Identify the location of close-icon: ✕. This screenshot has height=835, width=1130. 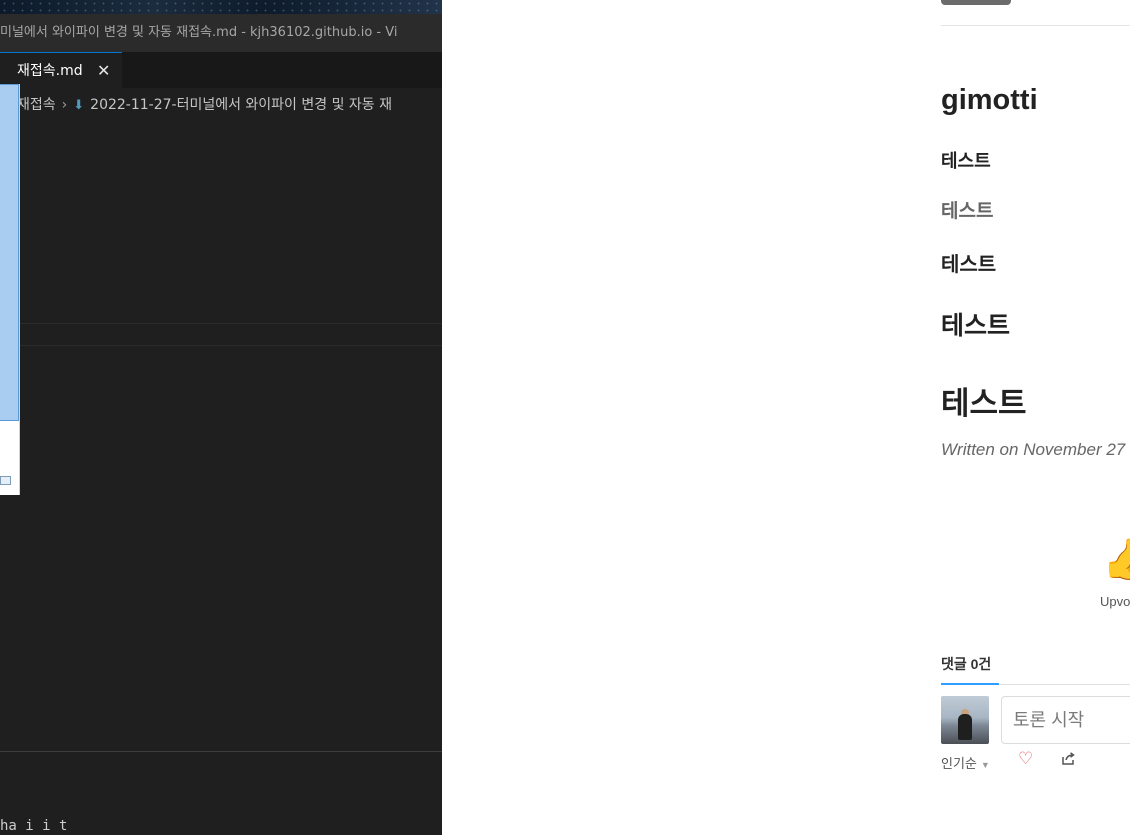
(103, 70).